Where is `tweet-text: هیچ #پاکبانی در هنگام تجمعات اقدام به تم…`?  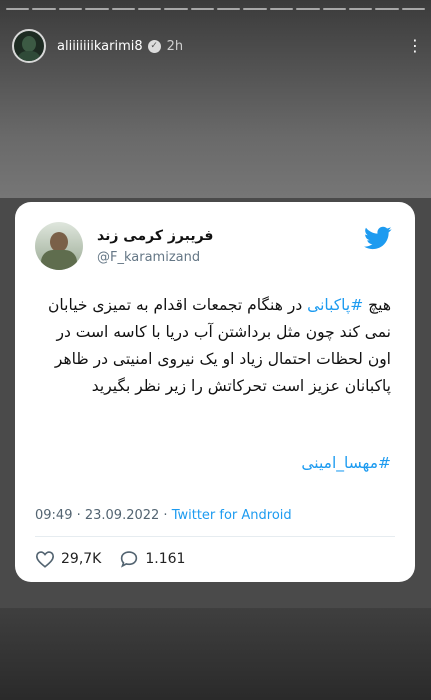 tweet-text: هیچ #پاکبانی در هنگام تجمعات اقدام به تم… is located at coordinates (213, 346).